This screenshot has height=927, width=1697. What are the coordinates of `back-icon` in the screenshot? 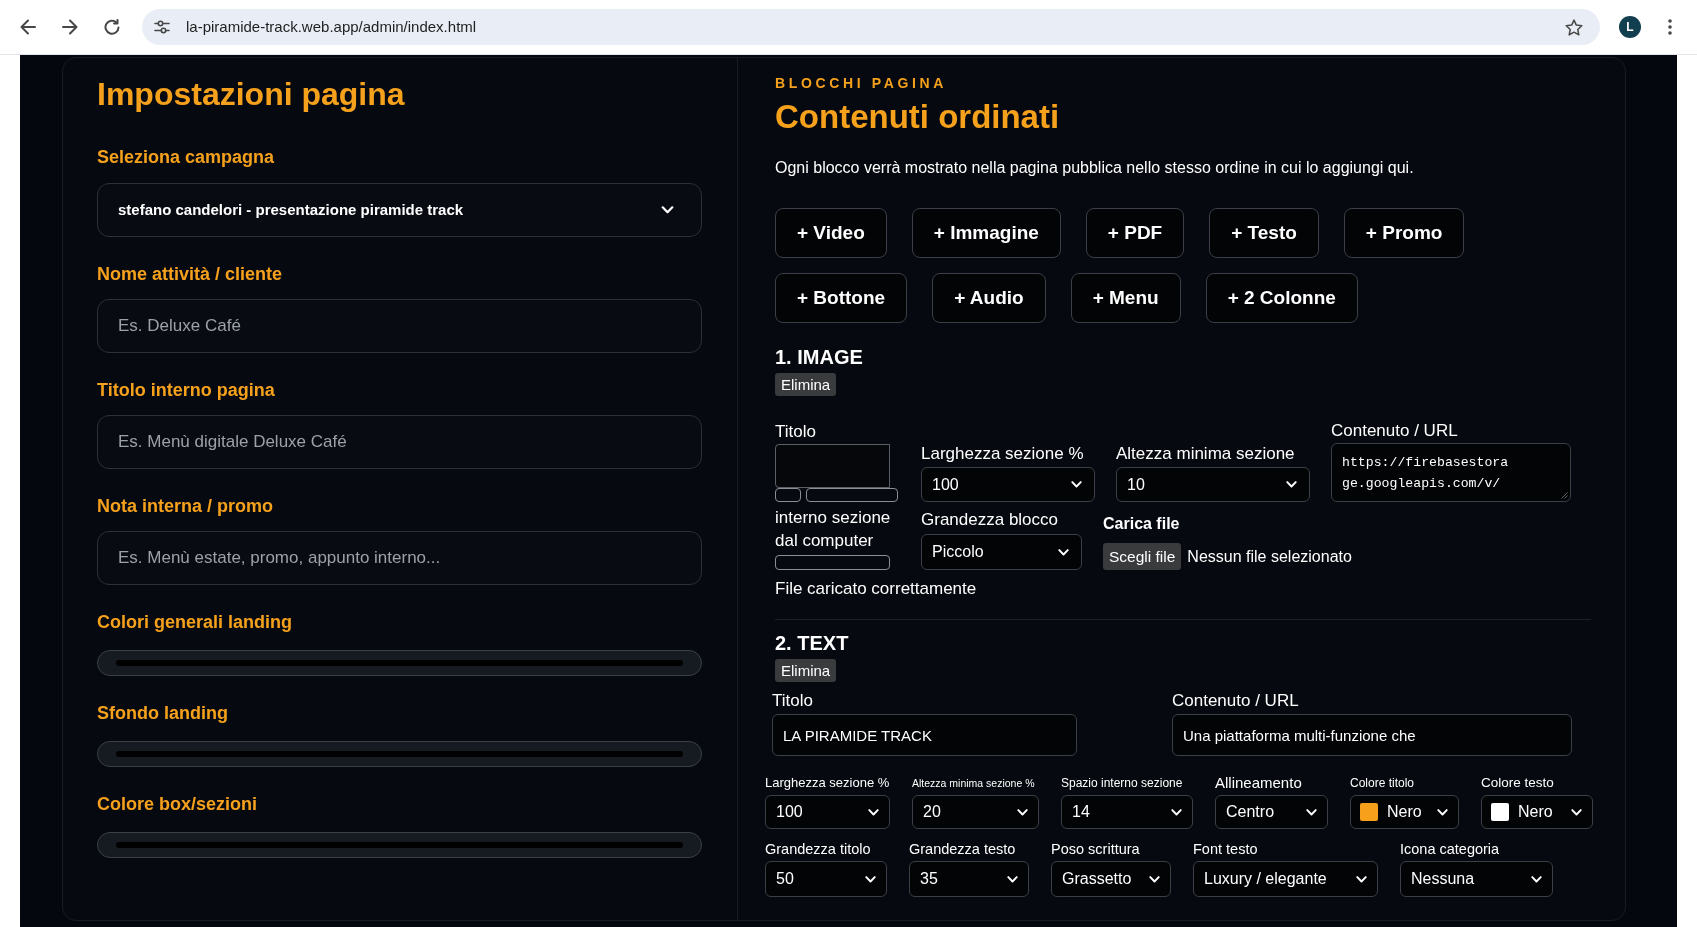 It's located at (28, 27).